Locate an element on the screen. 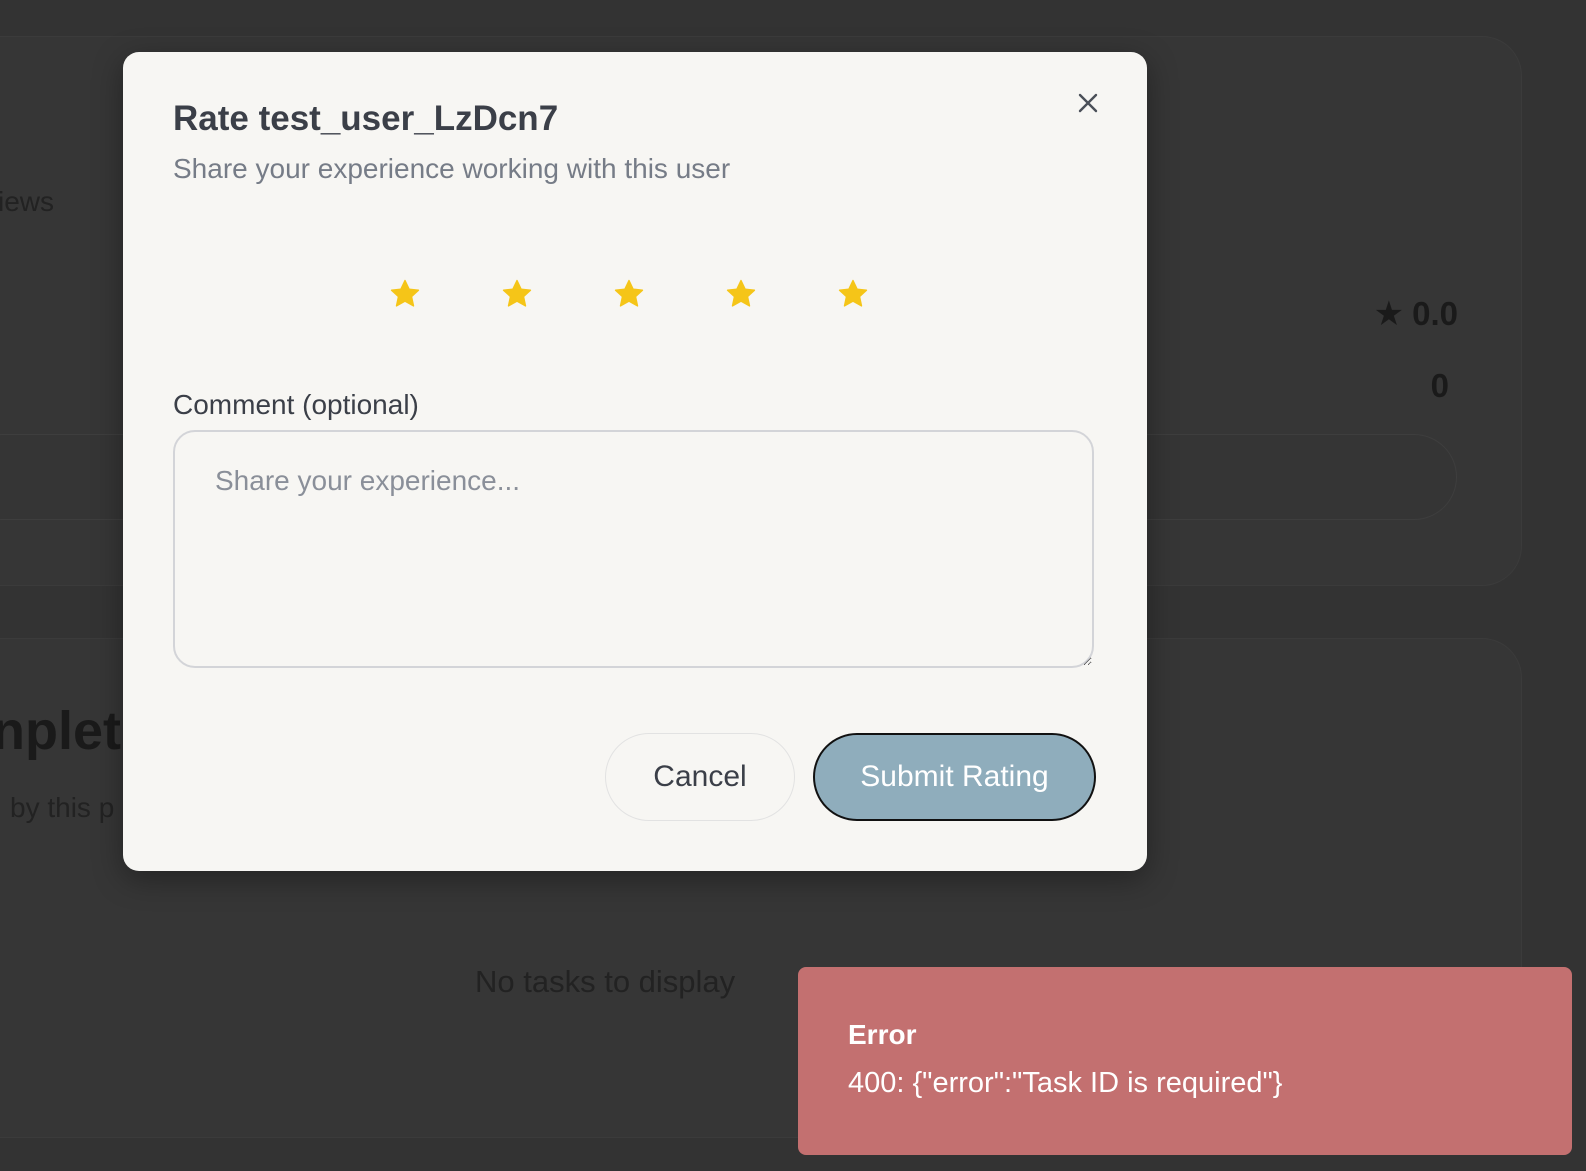 The image size is (1586, 1171). comment-label: Comment (optional) is located at coordinates (296, 404).